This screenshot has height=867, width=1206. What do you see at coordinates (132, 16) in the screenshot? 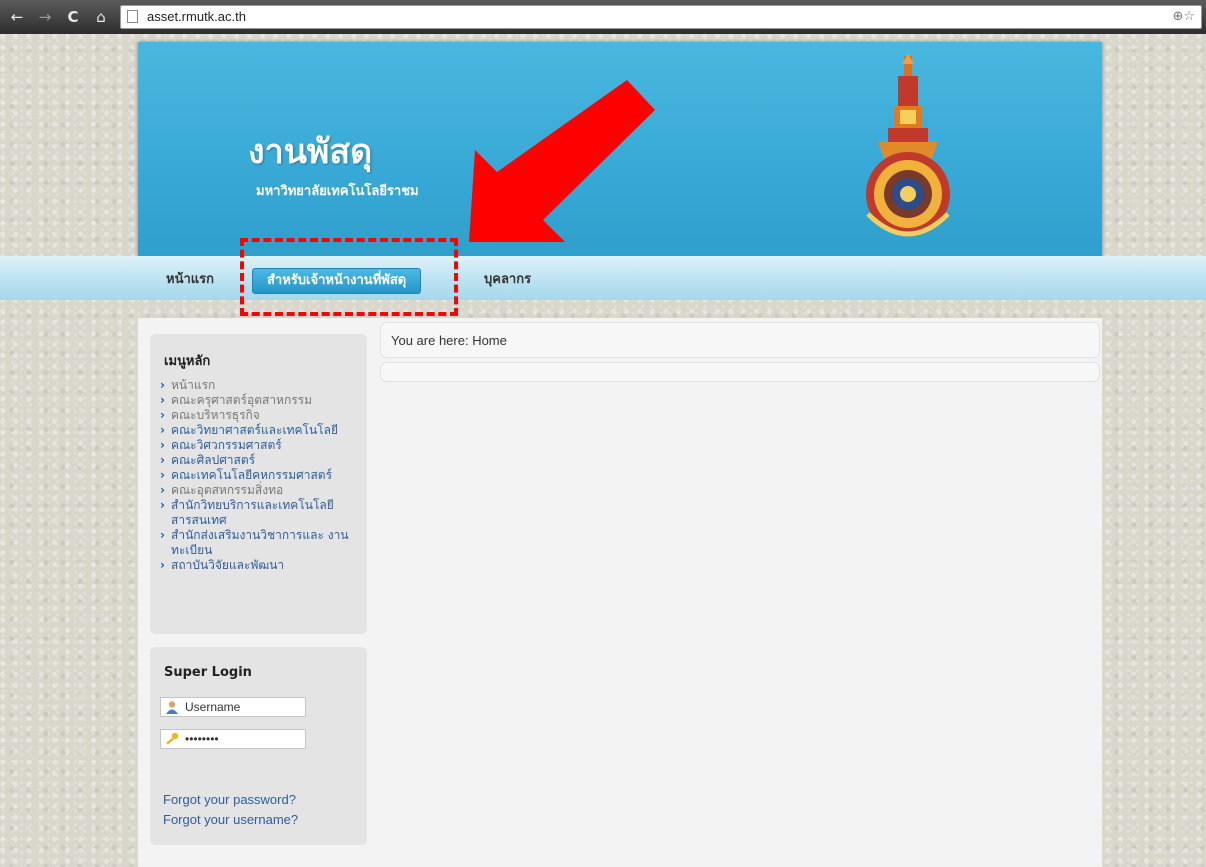
I see `page-icon` at bounding box center [132, 16].